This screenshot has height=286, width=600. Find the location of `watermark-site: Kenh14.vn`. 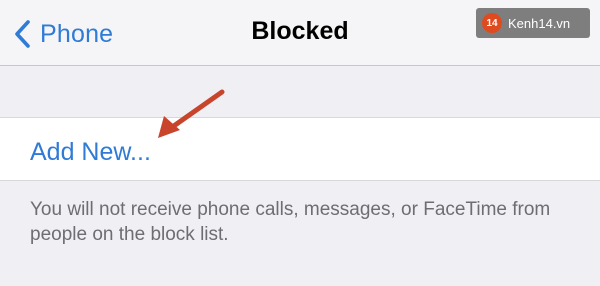

watermark-site: Kenh14.vn is located at coordinates (539, 23).